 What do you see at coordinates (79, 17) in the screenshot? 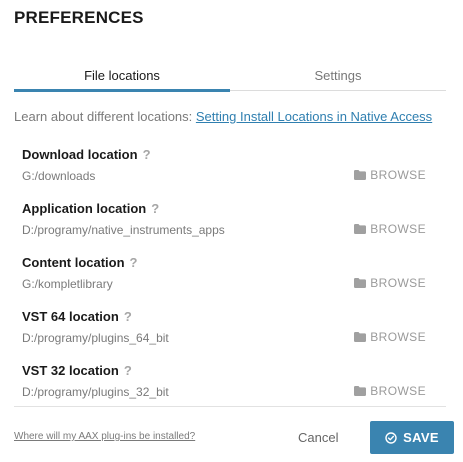
I see `dialog-title: PREFERENCES` at bounding box center [79, 17].